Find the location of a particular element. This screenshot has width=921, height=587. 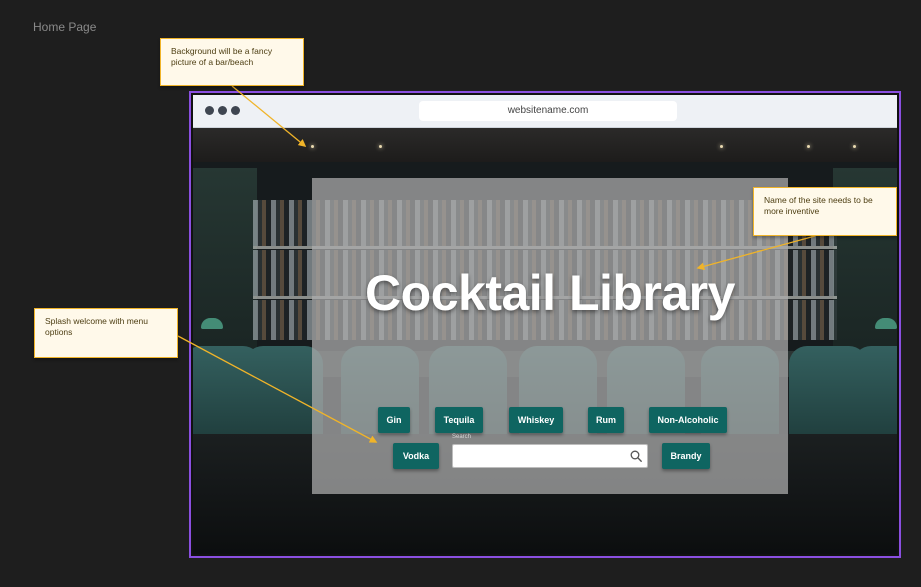

search-label: Search is located at coordinates (462, 437).